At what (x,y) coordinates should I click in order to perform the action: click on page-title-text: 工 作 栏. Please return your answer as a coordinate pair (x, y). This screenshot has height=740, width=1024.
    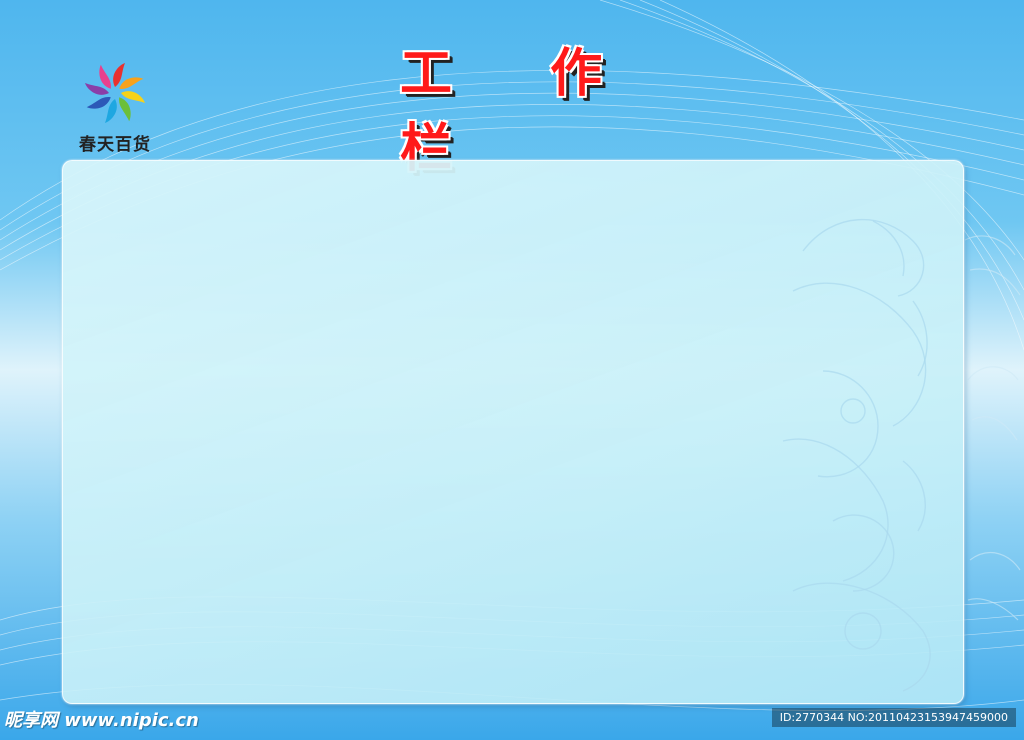
    Looking at the image, I should click on (521, 111).